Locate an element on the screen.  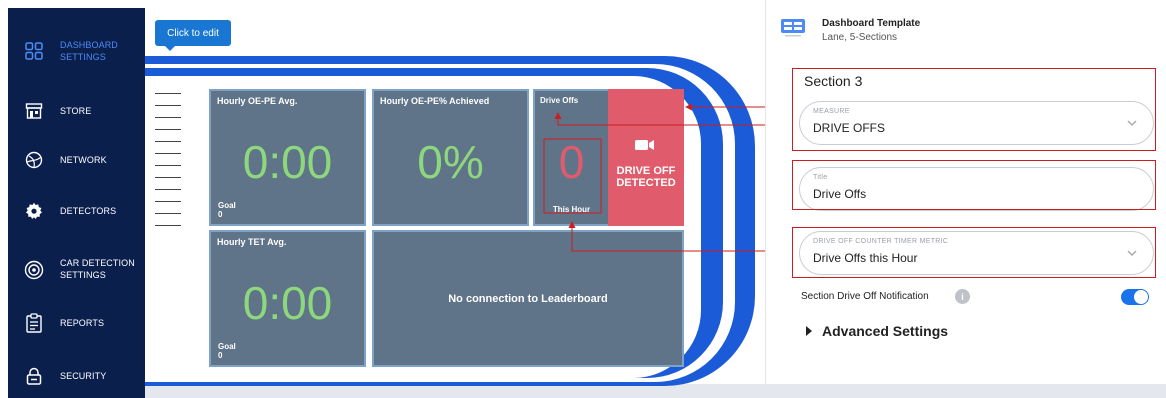
template-icon is located at coordinates (793, 29).